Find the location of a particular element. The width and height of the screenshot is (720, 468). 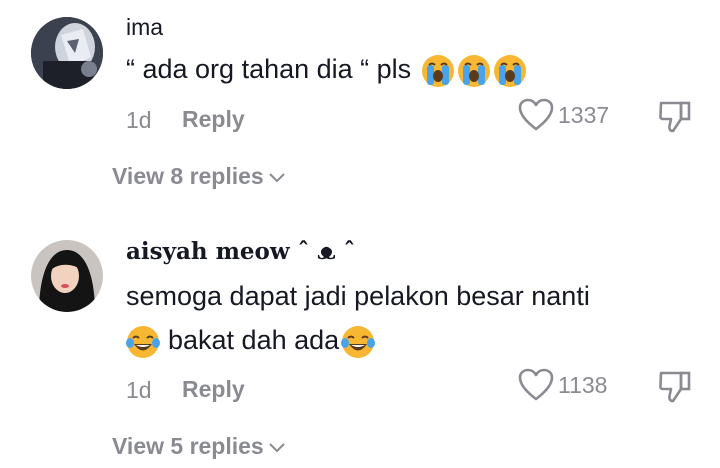

username: aisyah meow ˆ ᴥ ˆ is located at coordinates (240, 251).